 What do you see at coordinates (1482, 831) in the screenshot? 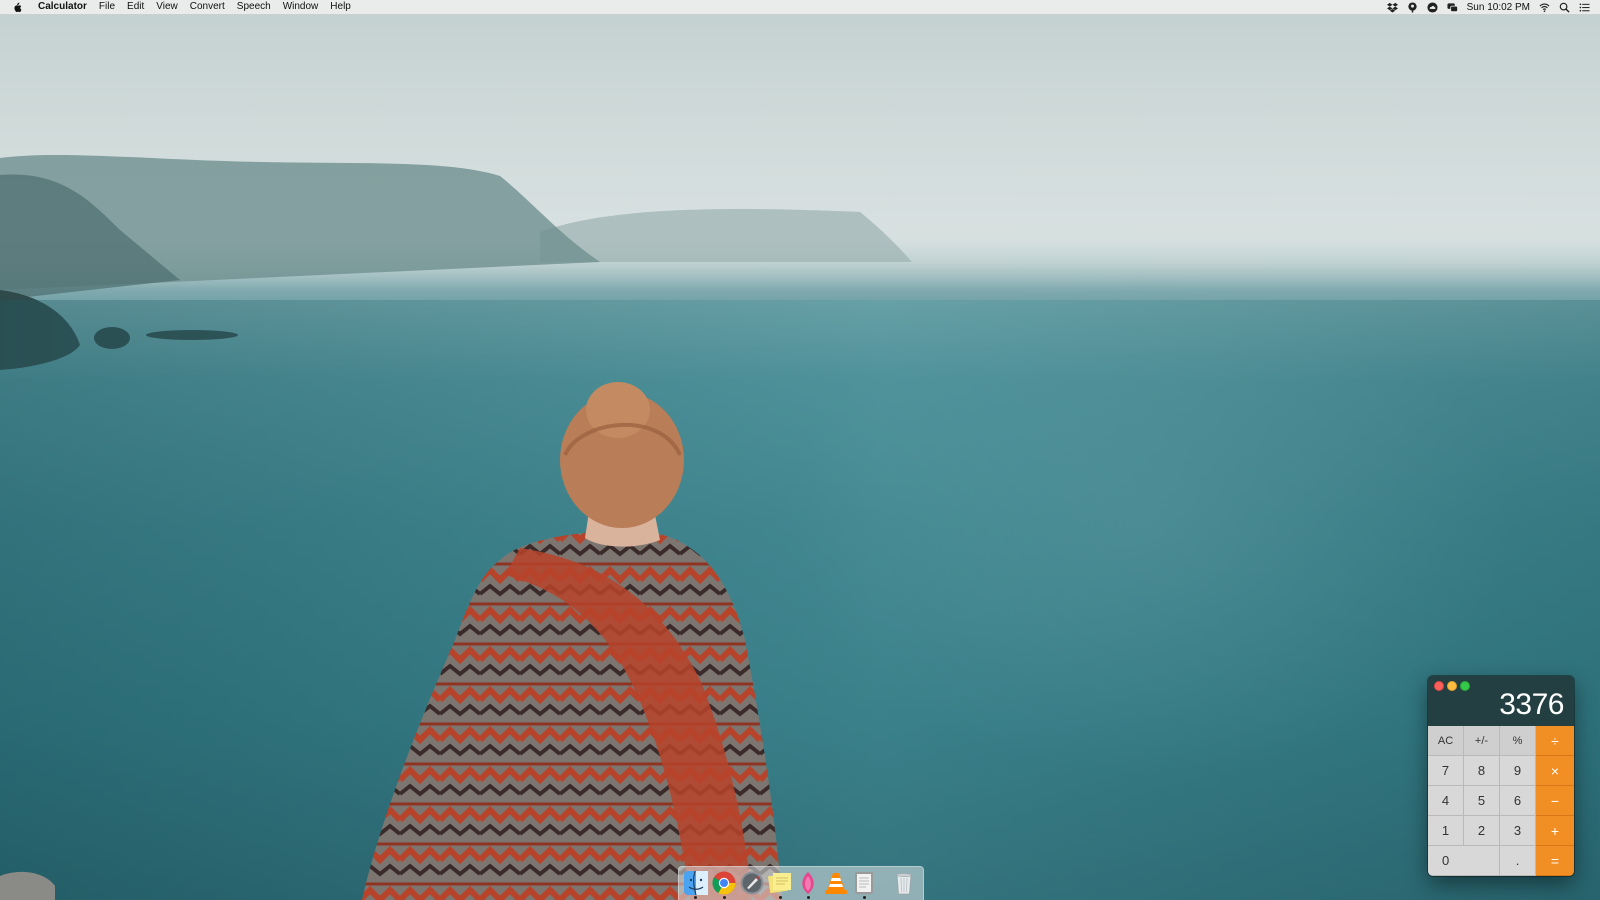
I see `digit-2-button: 2` at bounding box center [1482, 831].